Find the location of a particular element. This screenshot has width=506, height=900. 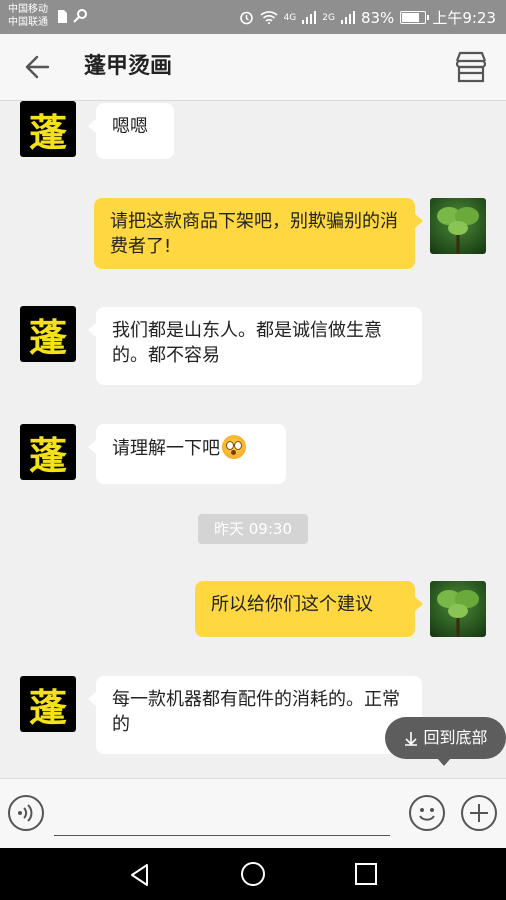

system-nav-bar is located at coordinates (253, 874).